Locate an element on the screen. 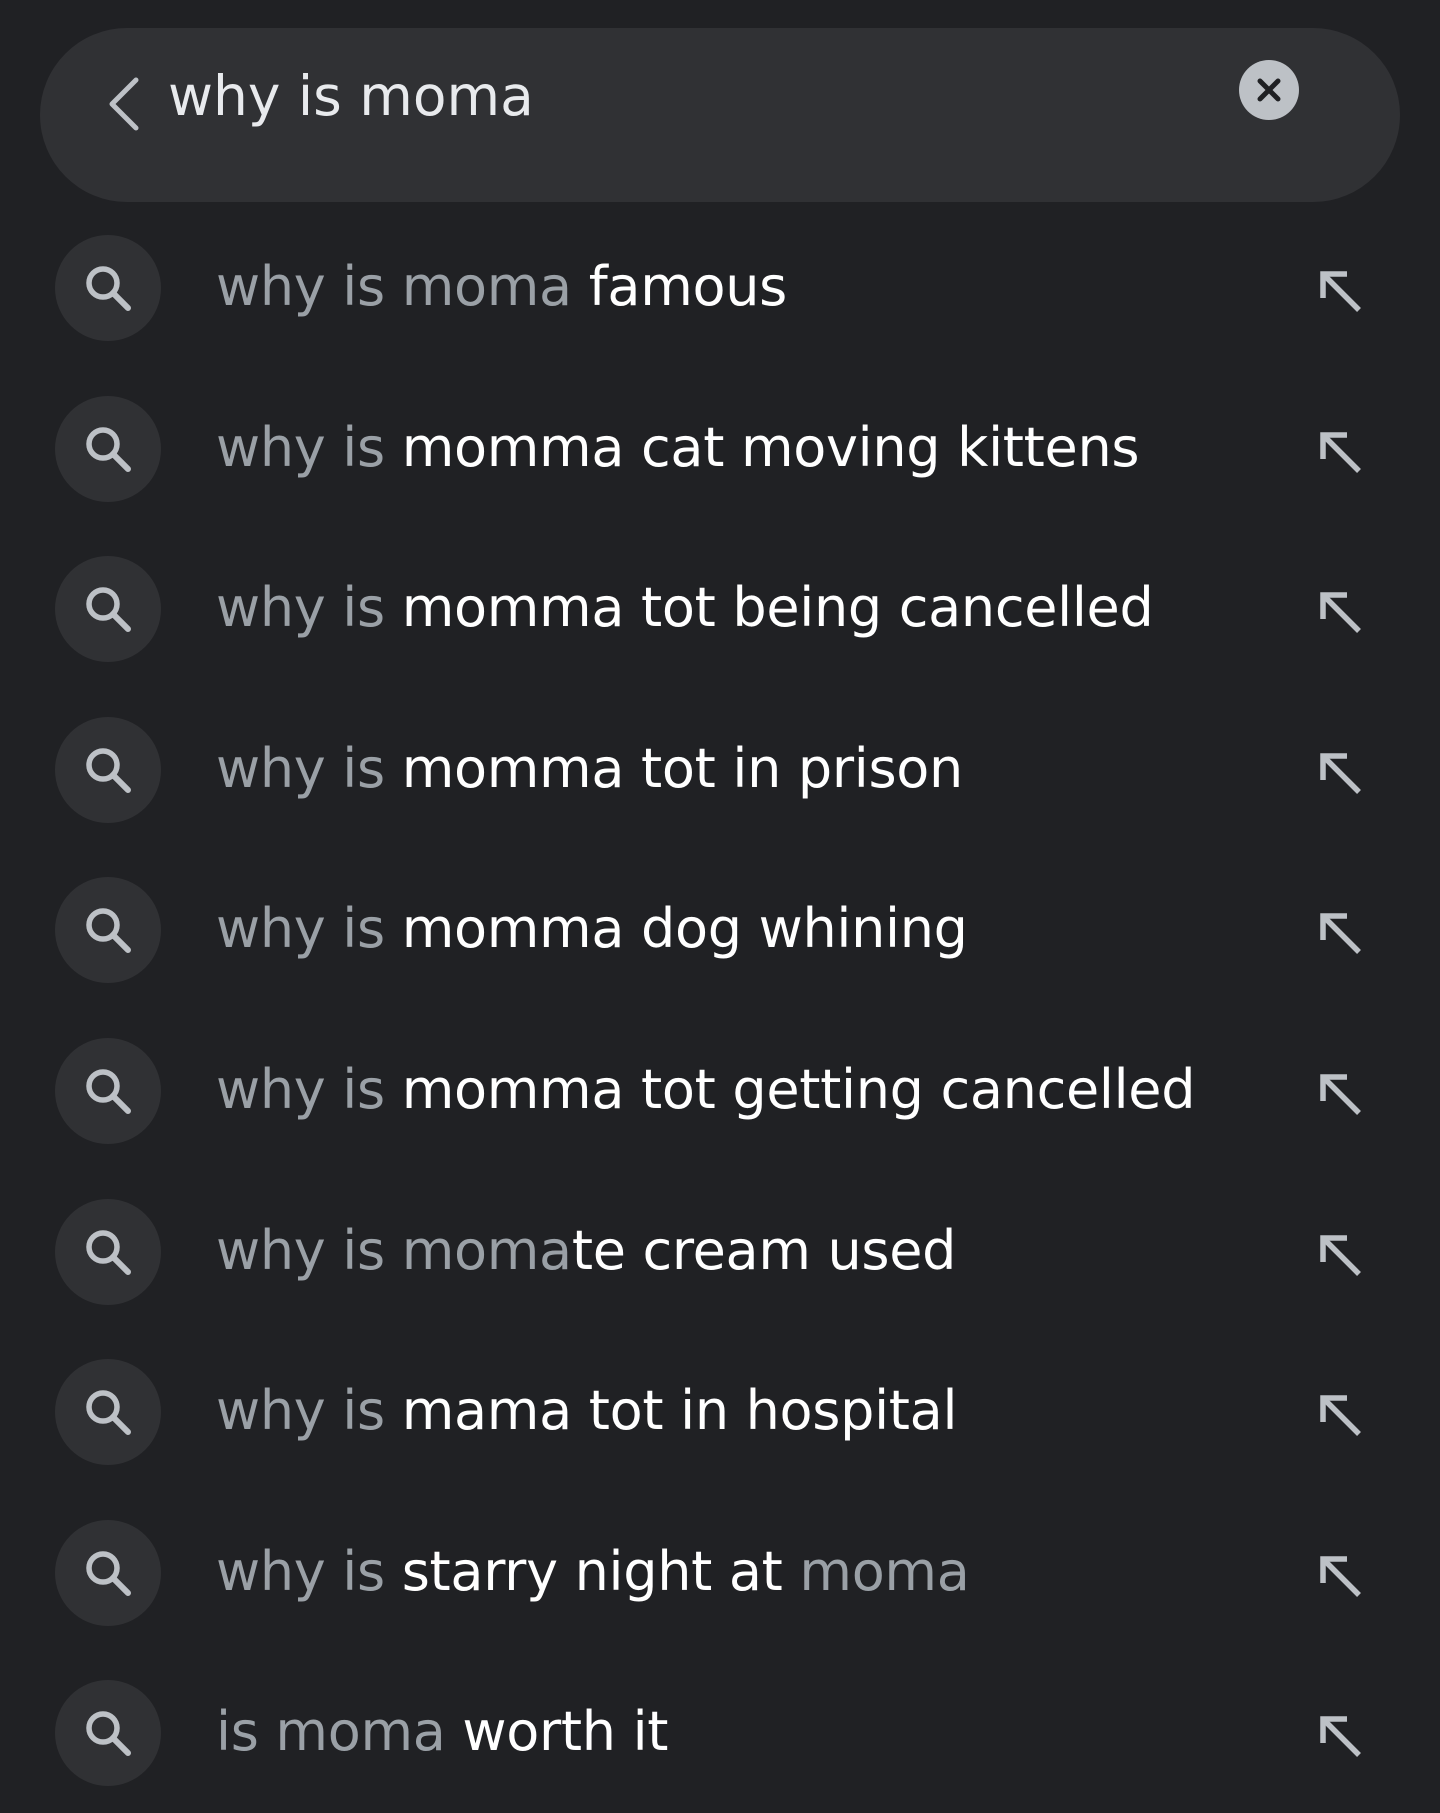 The width and height of the screenshot is (1440, 1813). suggestion-item: why is momma tot being cancelled is located at coordinates (720, 608).